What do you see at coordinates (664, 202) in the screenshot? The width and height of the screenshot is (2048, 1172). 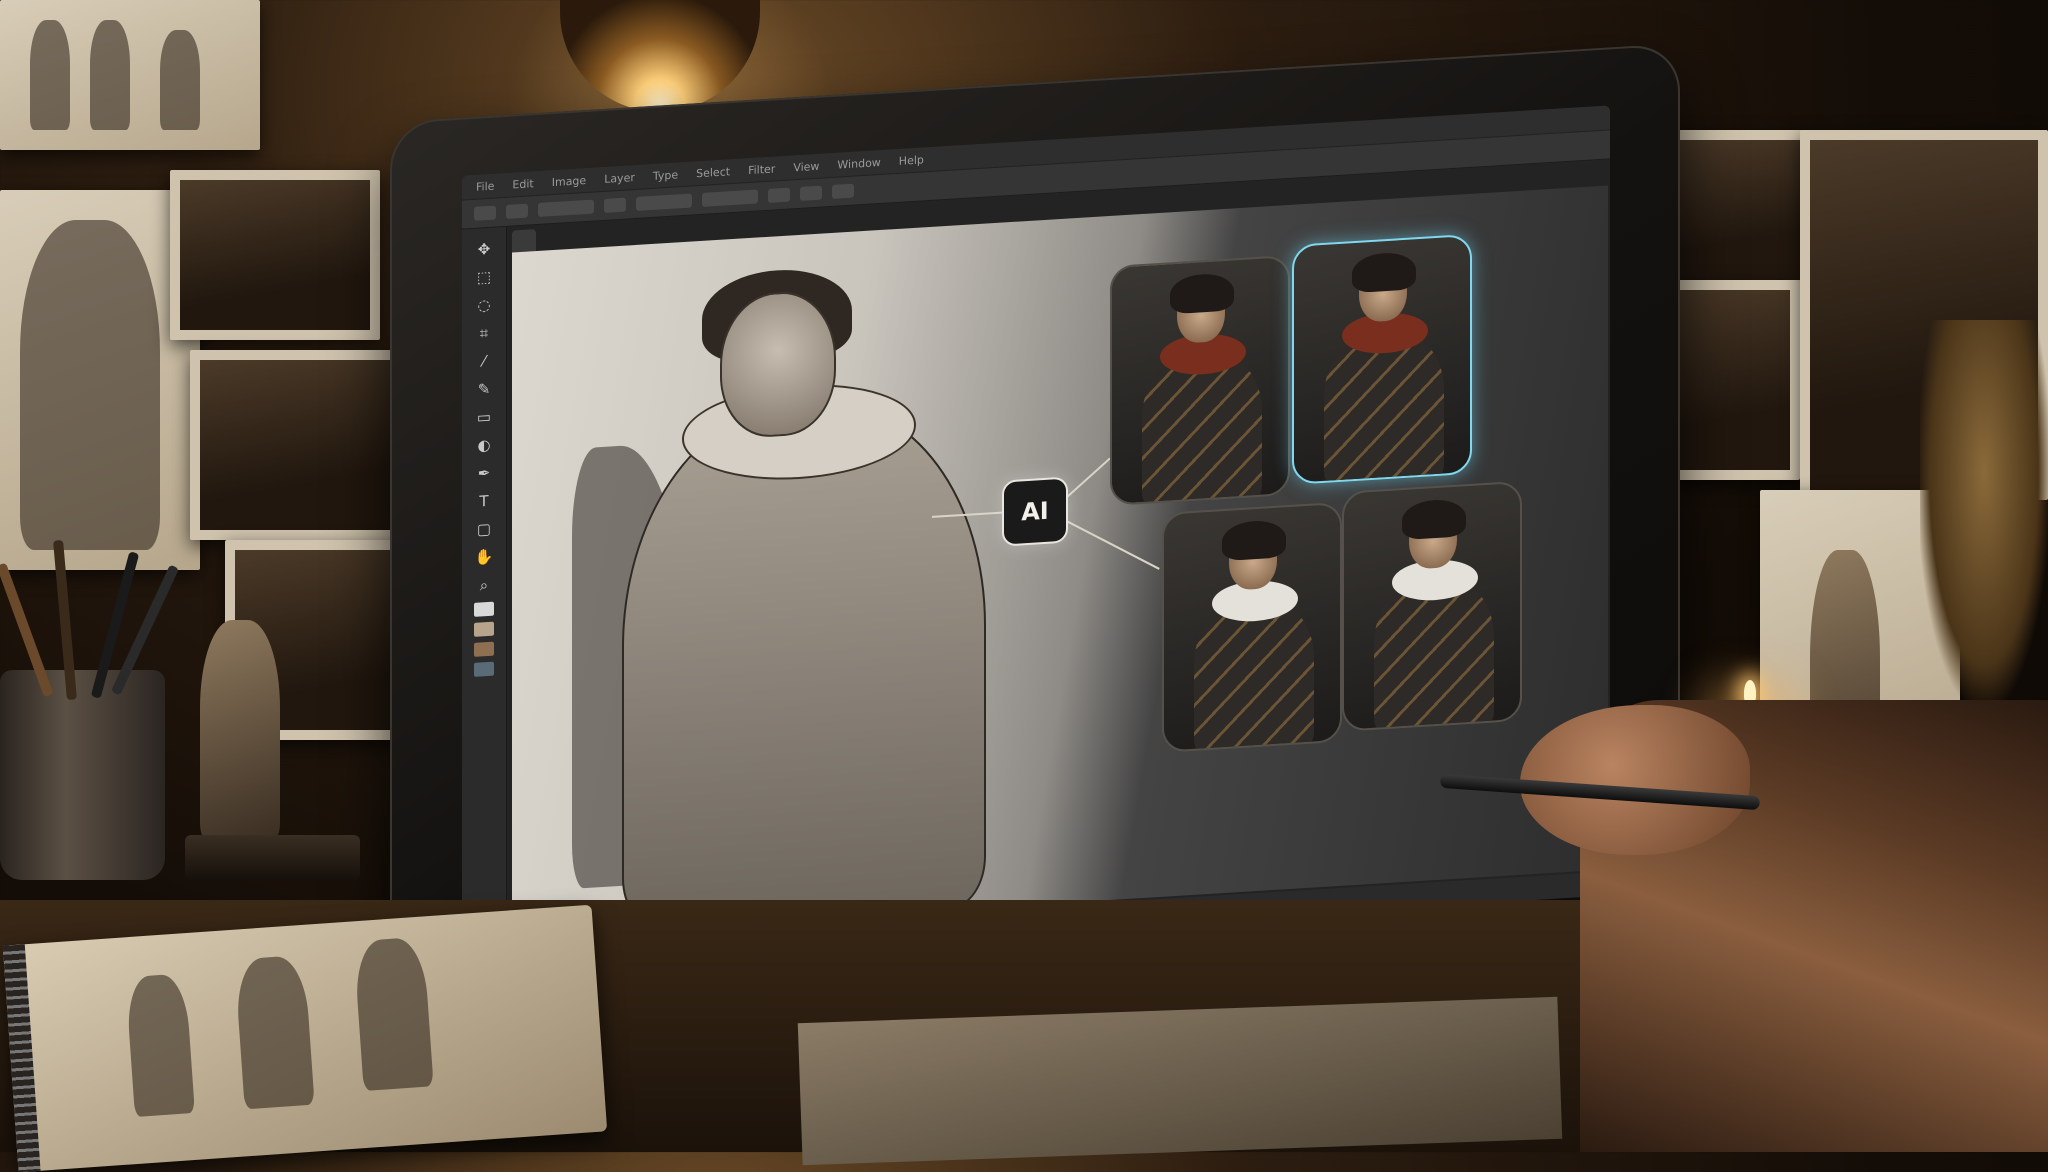 I see `option-opacity` at bounding box center [664, 202].